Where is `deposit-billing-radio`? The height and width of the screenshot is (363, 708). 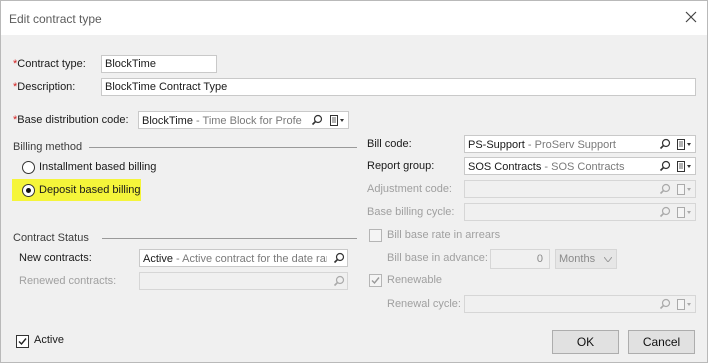
deposit-billing-radio is located at coordinates (28, 190).